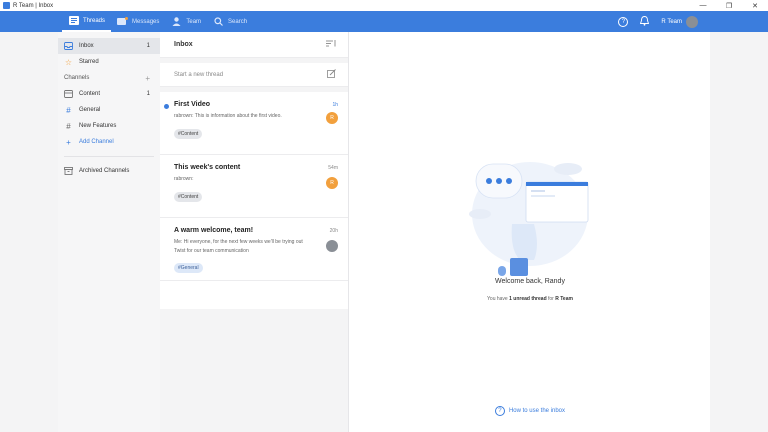 The height and width of the screenshot is (432, 768). I want to click on channels-header: Channels +, so click(107, 78).